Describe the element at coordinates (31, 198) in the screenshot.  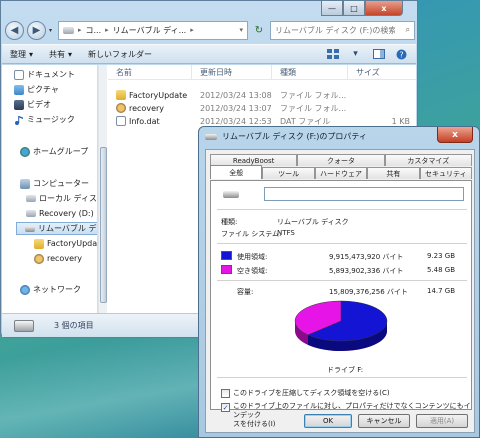
I see `local-disk-icon` at that location.